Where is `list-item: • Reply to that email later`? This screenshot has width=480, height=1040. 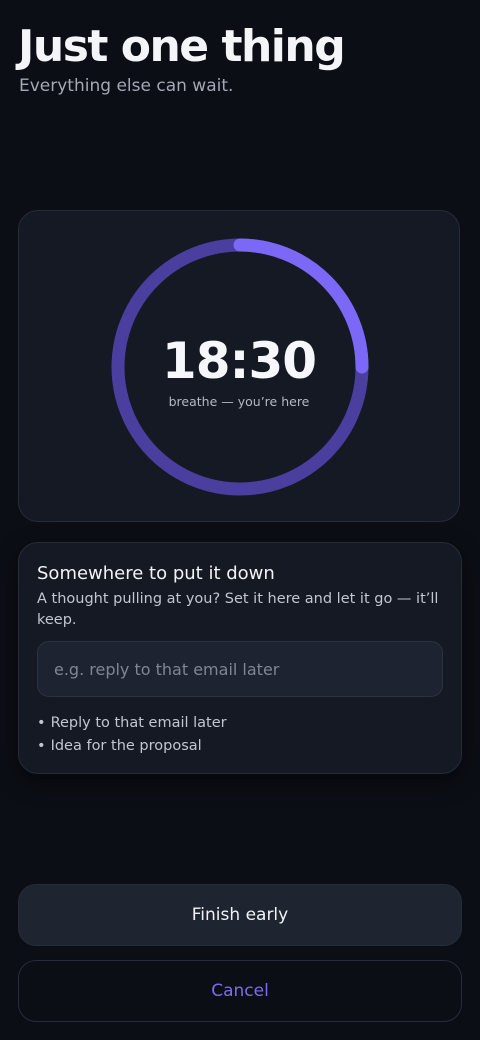 list-item: • Reply to that email later is located at coordinates (132, 723).